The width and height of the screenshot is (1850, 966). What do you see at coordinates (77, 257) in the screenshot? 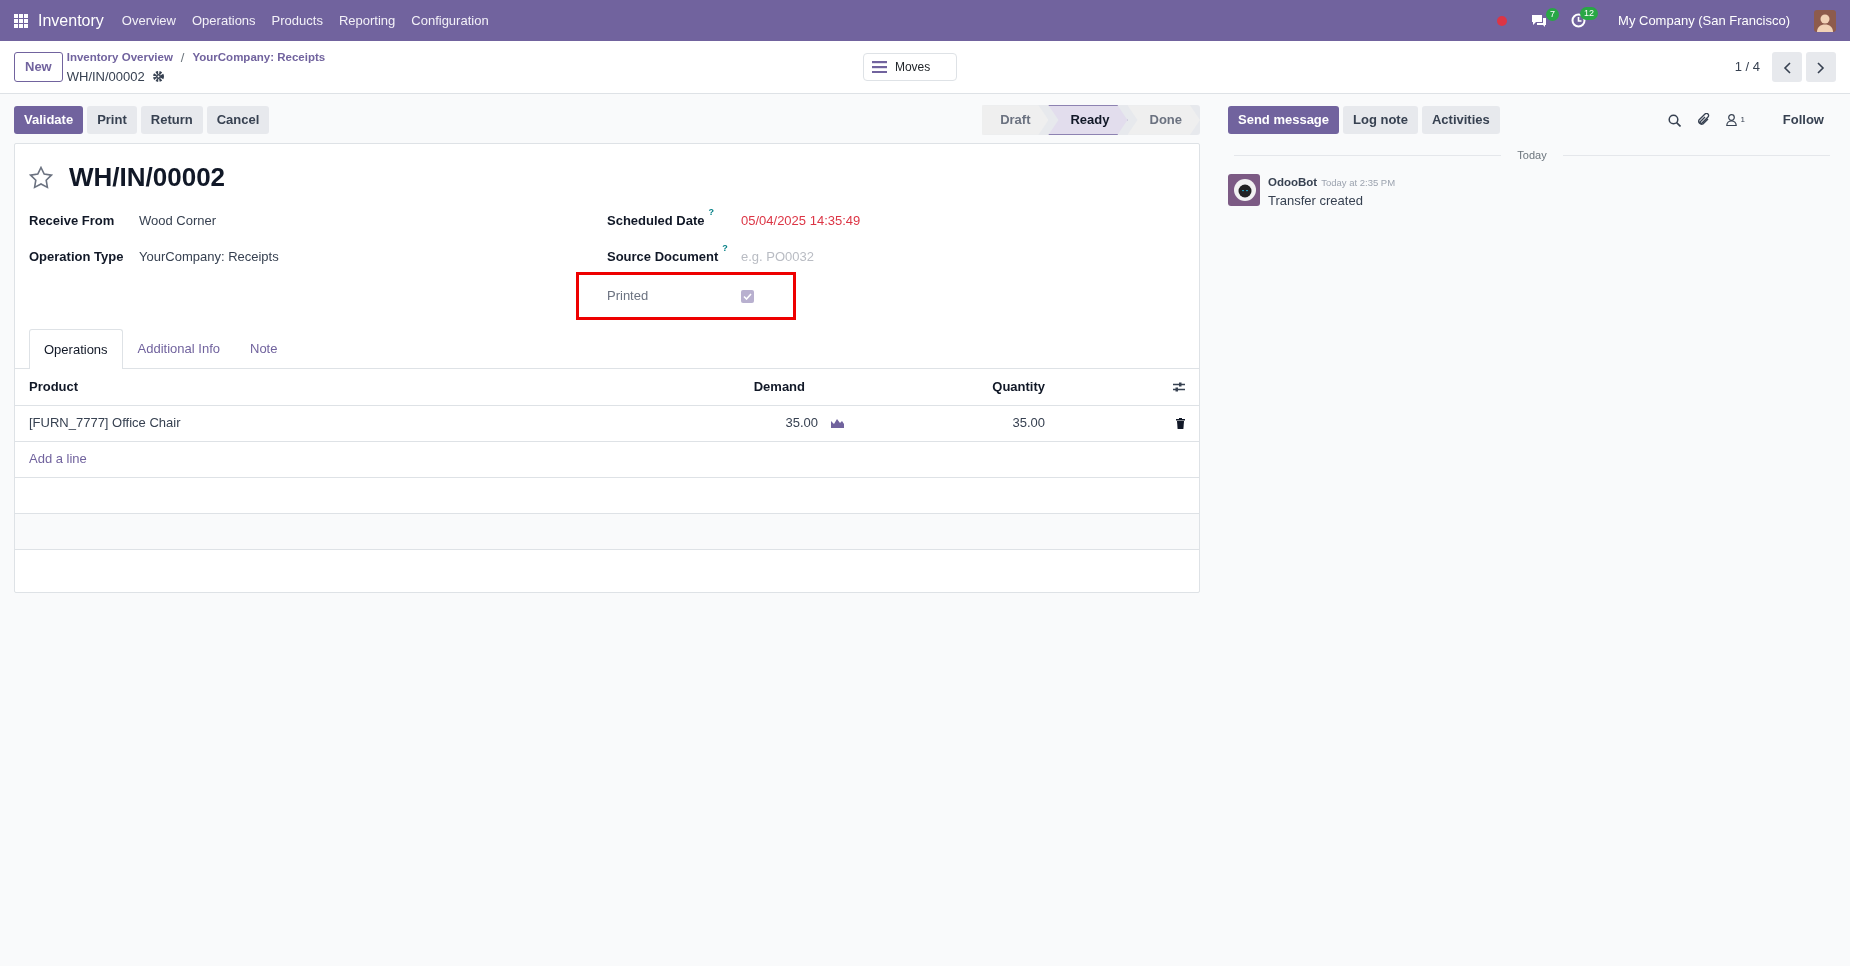
I see `field-label: Operation Type` at bounding box center [77, 257].